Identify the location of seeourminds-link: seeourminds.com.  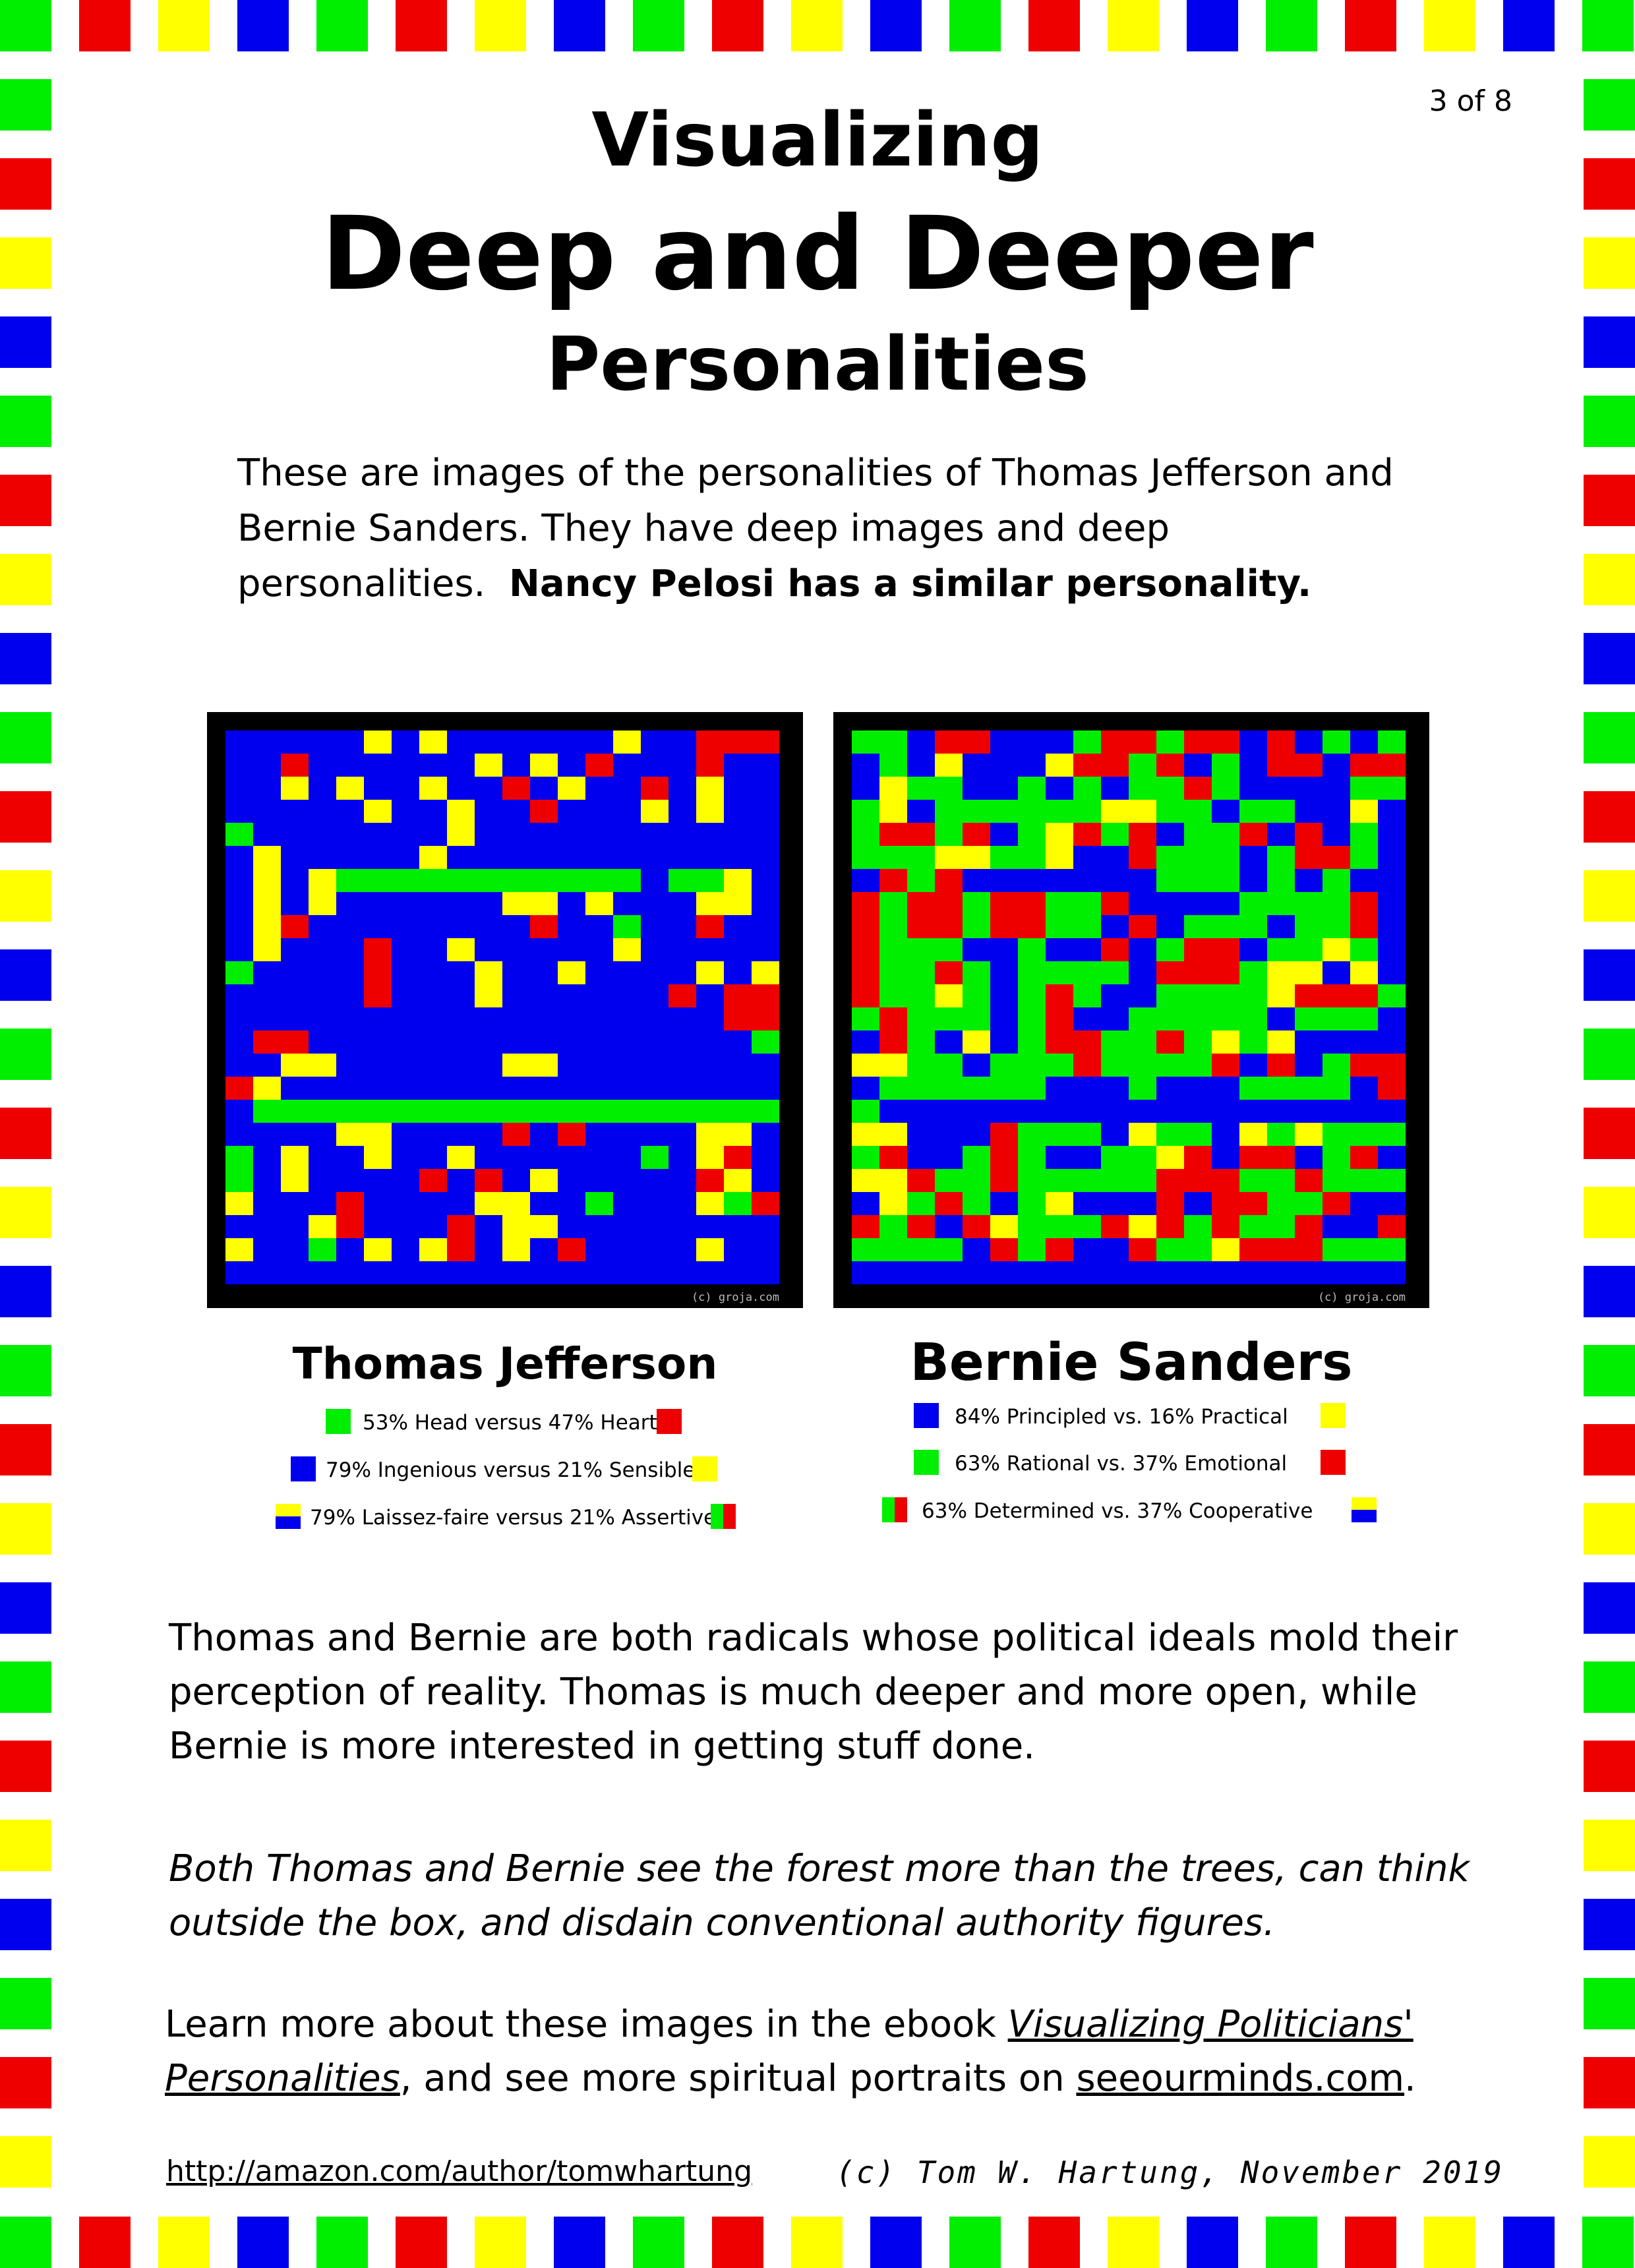
(1240, 2078).